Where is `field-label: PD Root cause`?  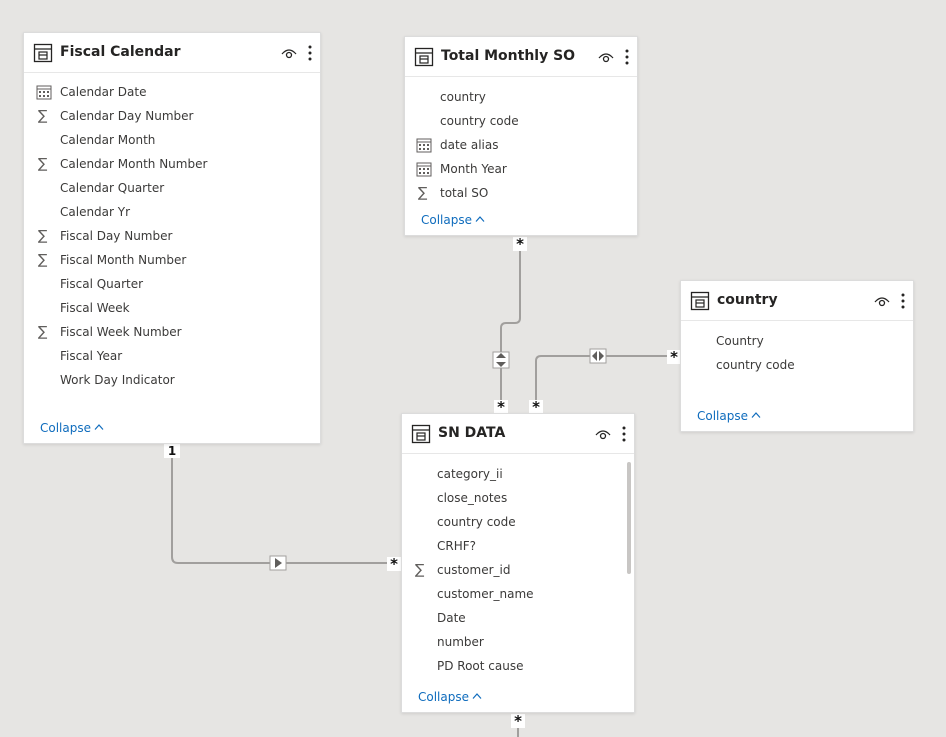
field-label: PD Root cause is located at coordinates (480, 666).